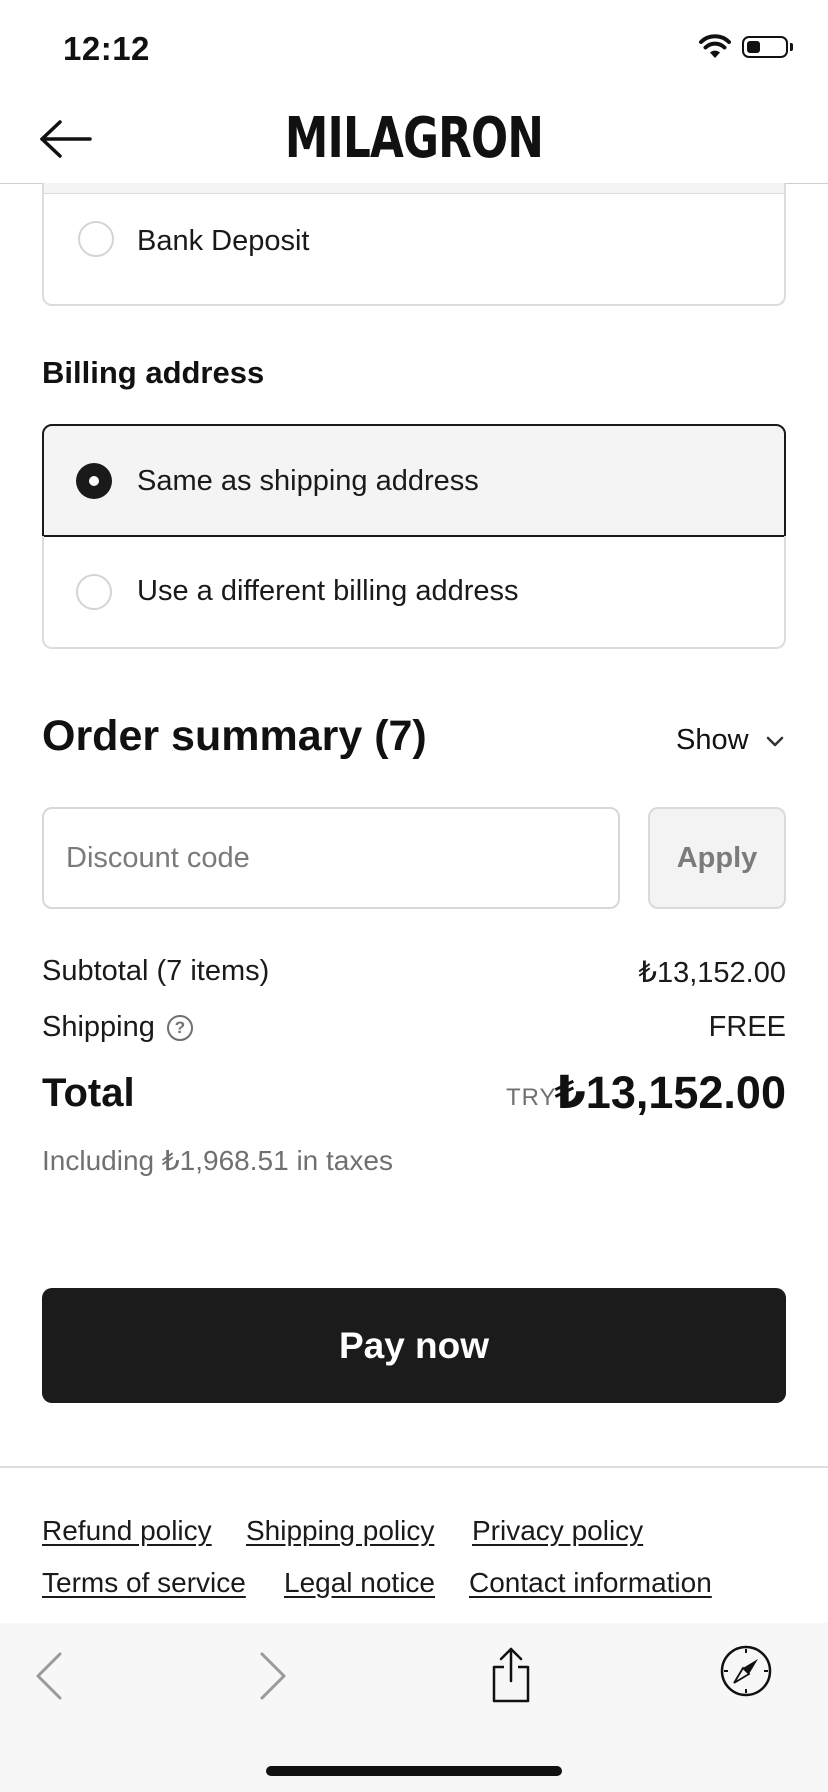 This screenshot has width=828, height=1792. I want to click on total-currency: TRY, so click(531, 1097).